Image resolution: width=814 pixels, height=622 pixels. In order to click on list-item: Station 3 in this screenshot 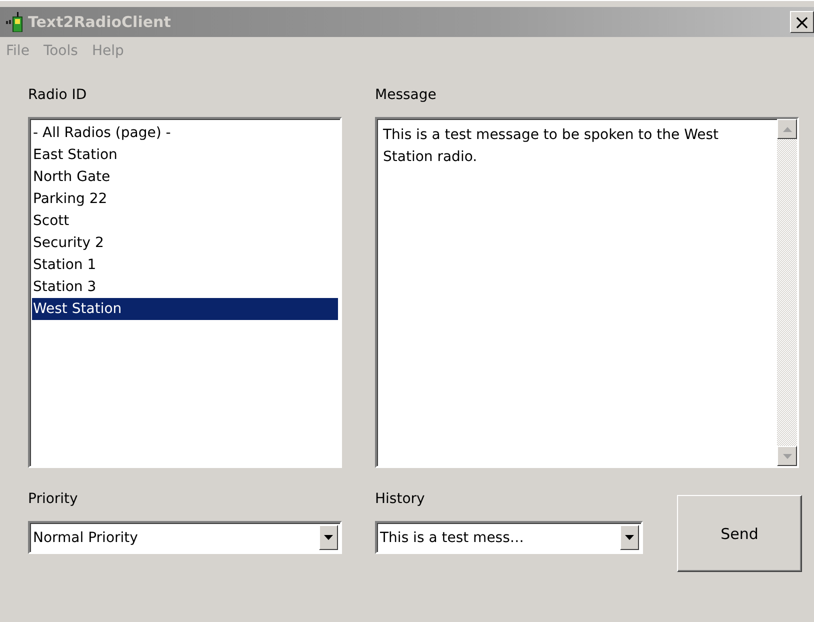, I will do `click(185, 287)`.